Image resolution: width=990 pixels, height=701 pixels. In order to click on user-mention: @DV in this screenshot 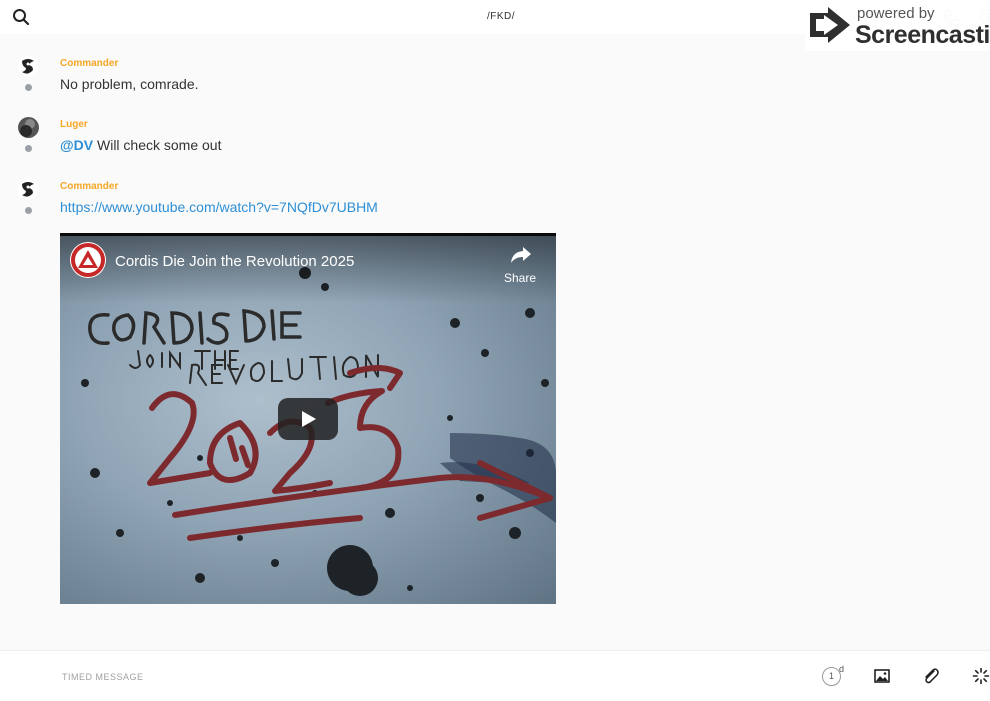, I will do `click(76, 145)`.